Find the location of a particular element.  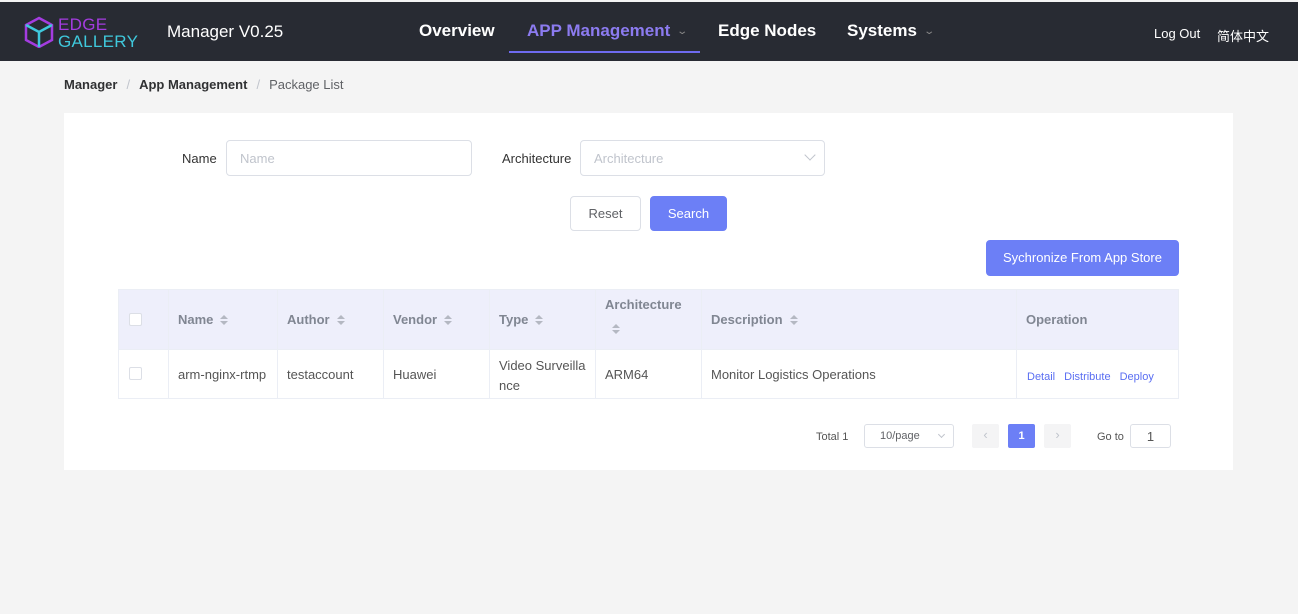

chevron-left-icon: ‹ is located at coordinates (985, 434).